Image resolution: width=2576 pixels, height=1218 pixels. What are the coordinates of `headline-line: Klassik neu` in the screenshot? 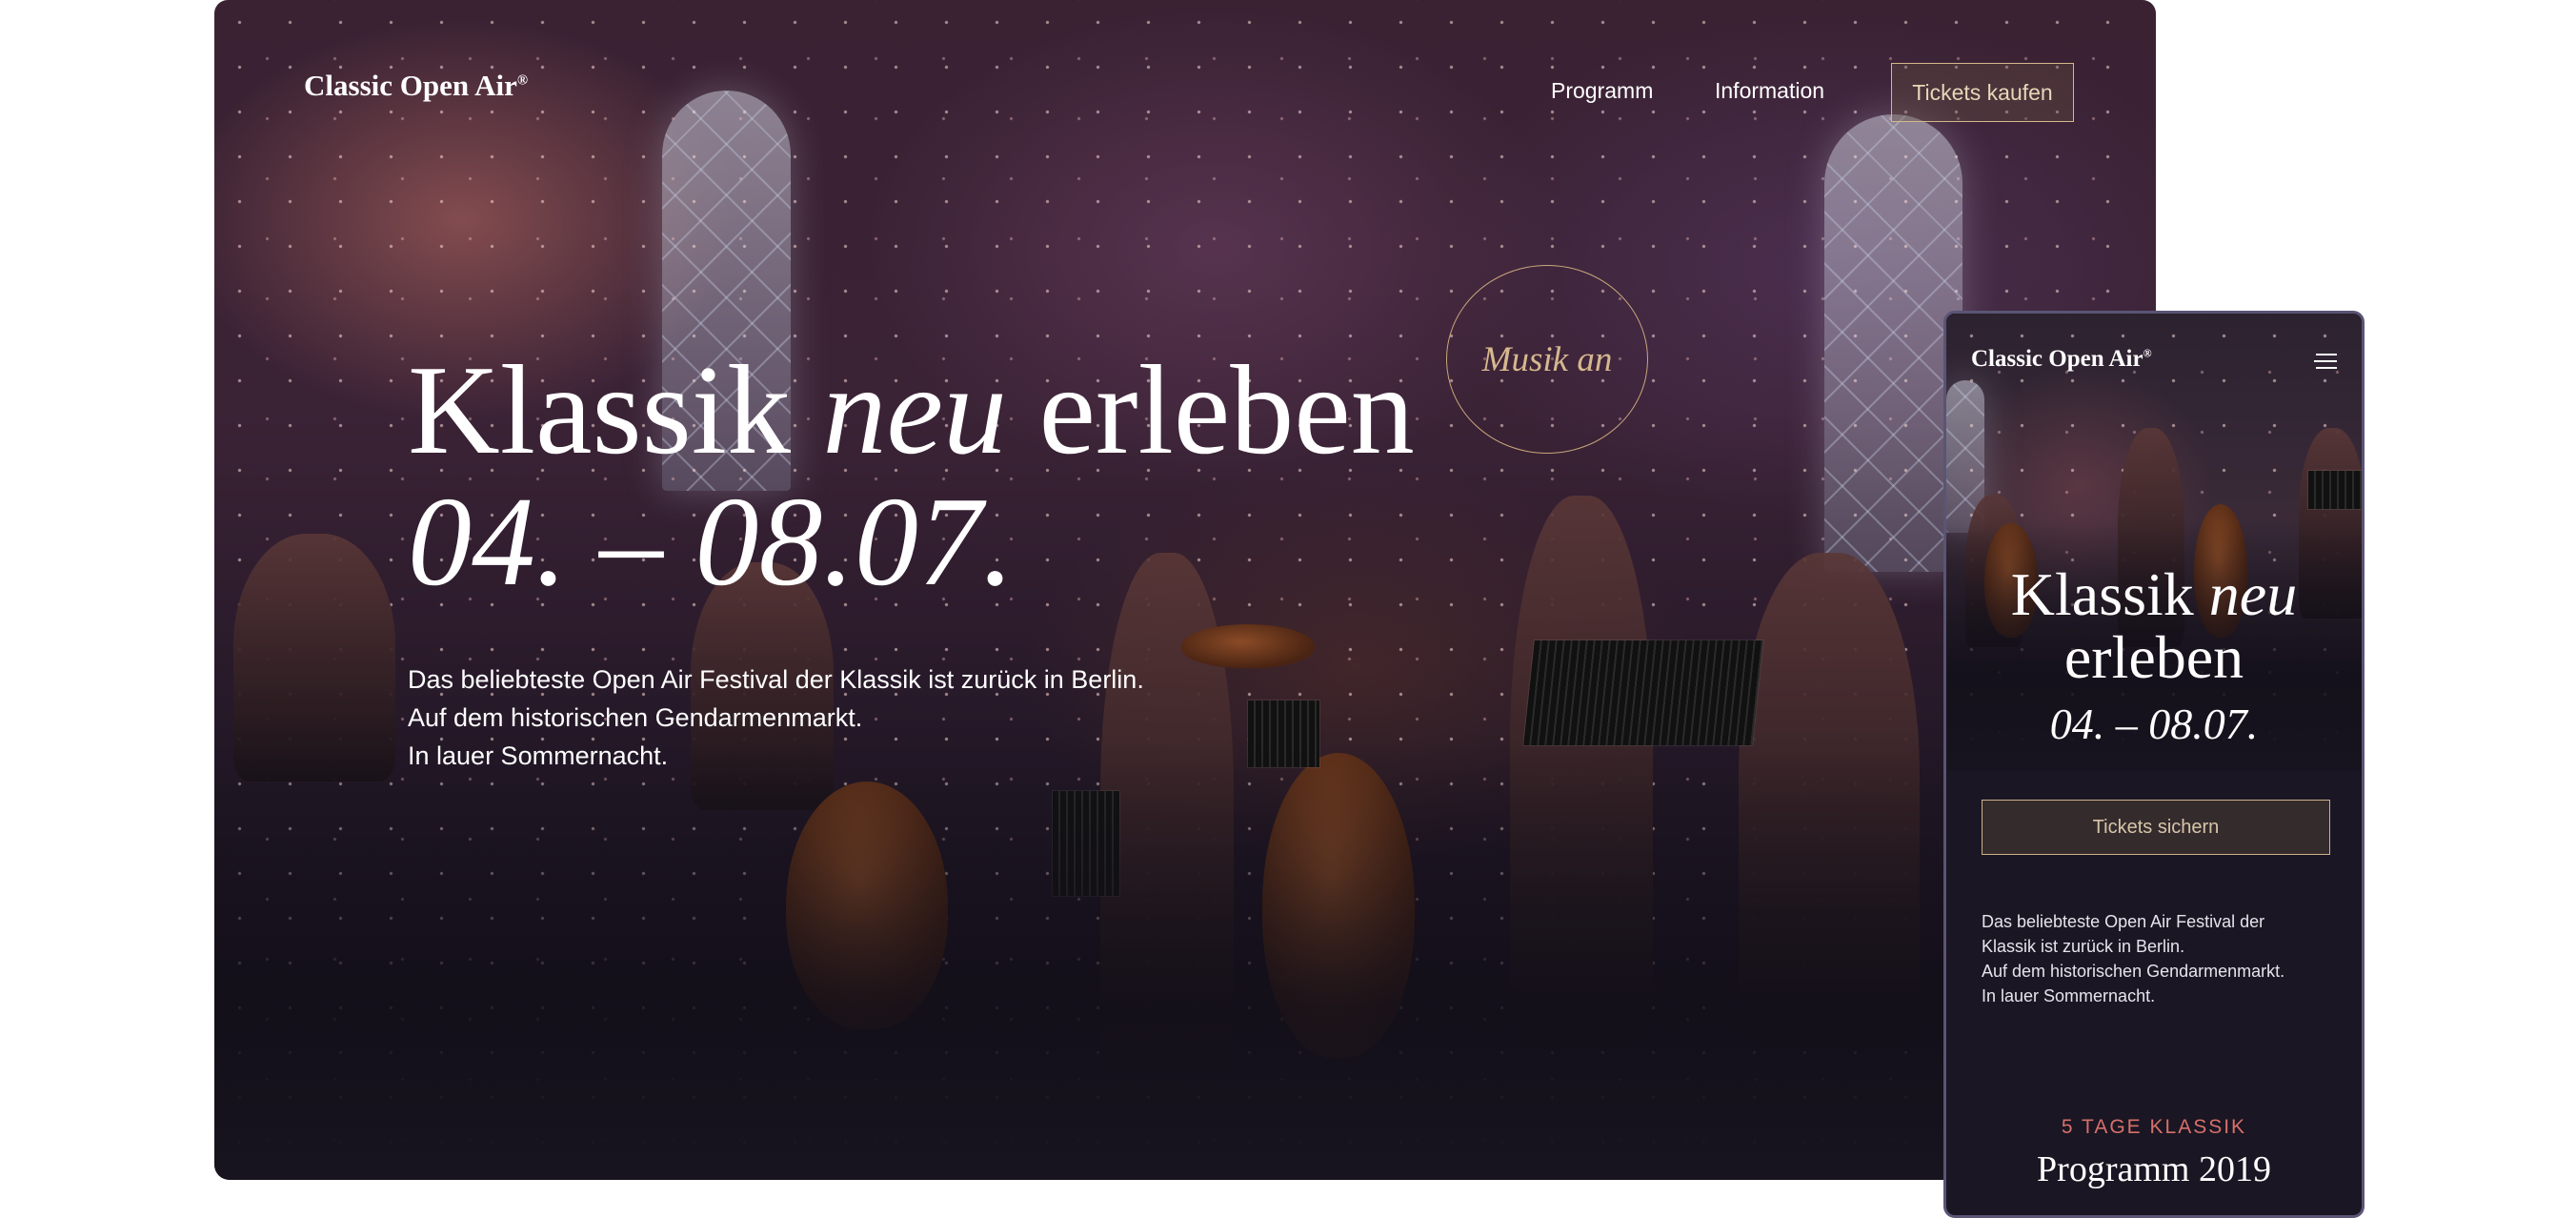 It's located at (2154, 594).